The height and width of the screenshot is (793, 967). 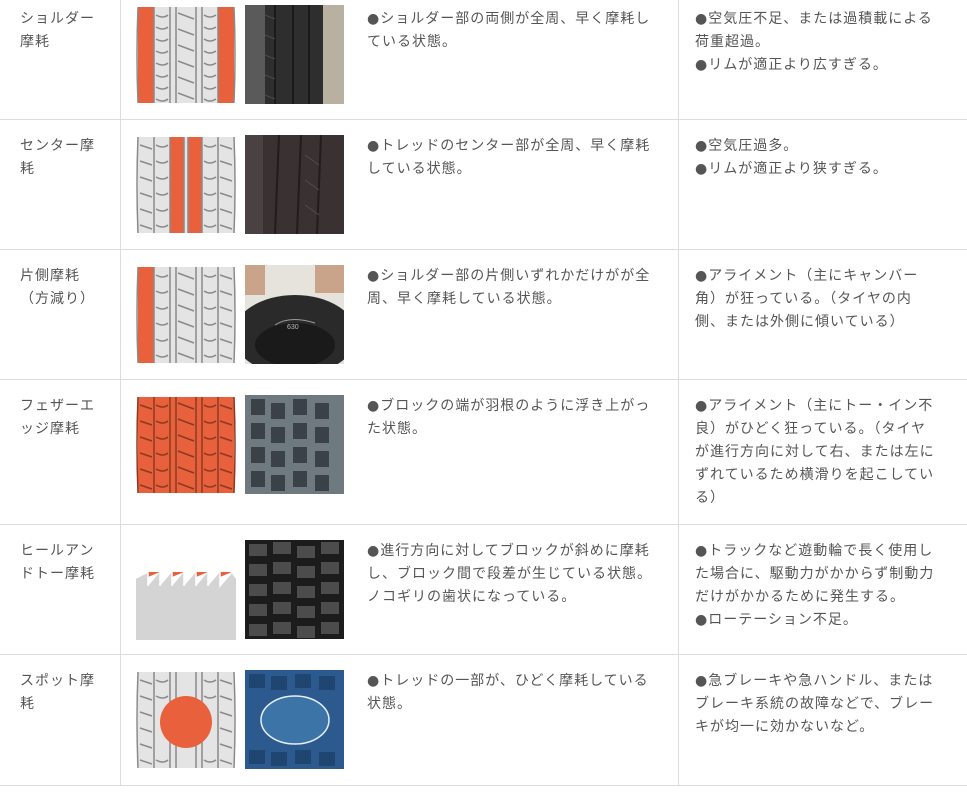 I want to click on center-wear-diagram-icon, so click(x=186, y=185).